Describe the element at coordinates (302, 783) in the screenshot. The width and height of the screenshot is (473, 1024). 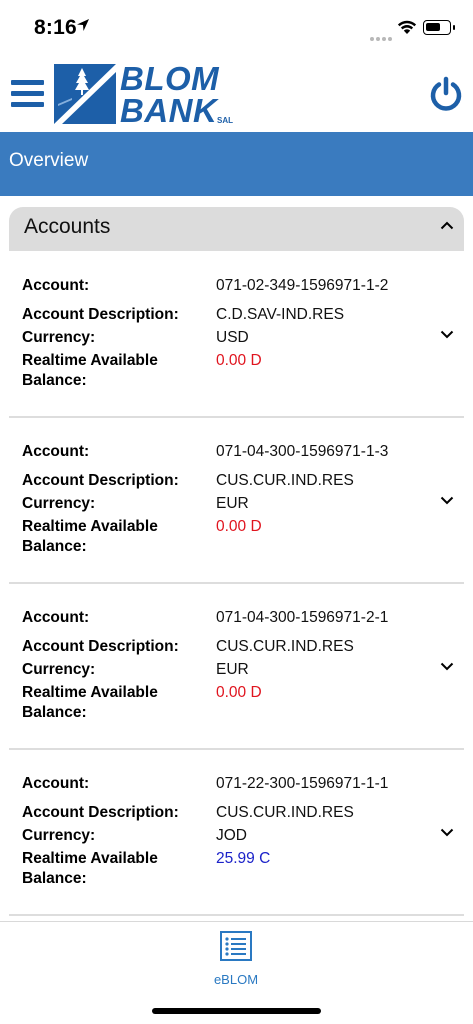
I see `account-number: 071-22-300-1596971-1-1` at that location.